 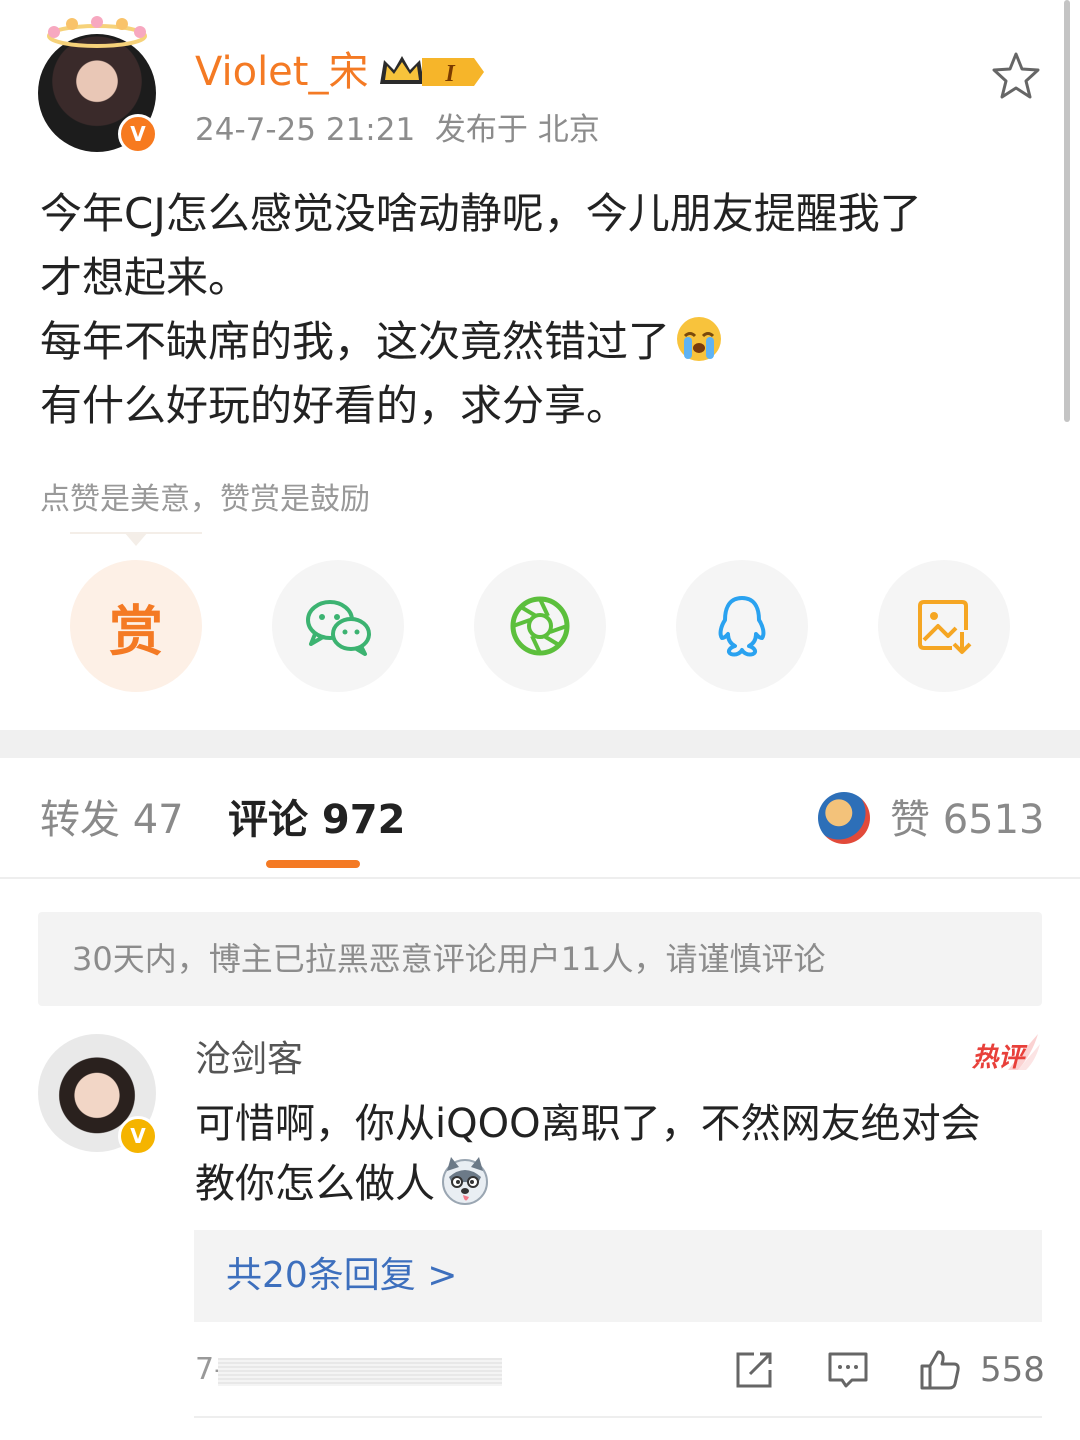 I want to click on author-name: Violet_宋, so click(x=281, y=72).